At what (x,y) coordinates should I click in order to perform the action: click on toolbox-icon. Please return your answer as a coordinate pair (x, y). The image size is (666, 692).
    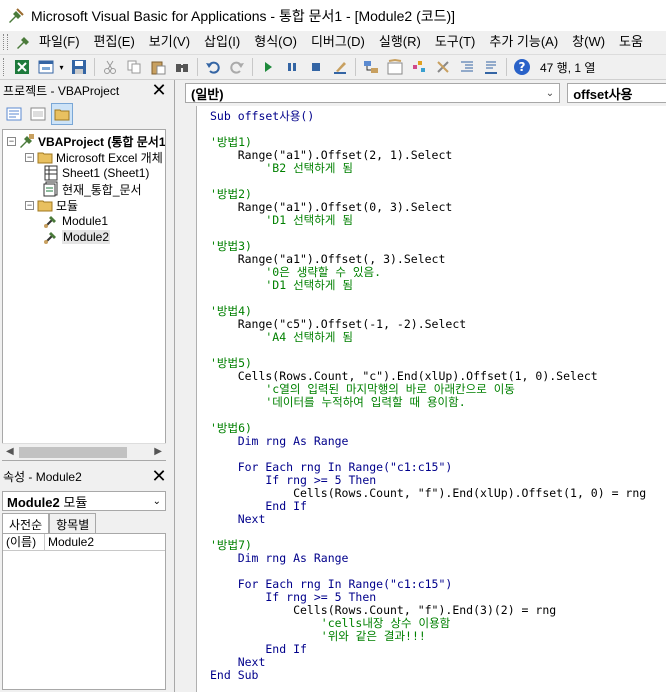
    Looking at the image, I should click on (443, 67).